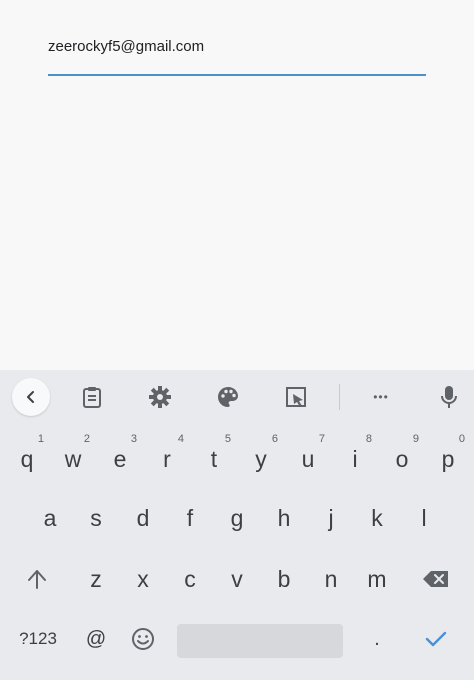 This screenshot has height=680, width=474. I want to click on period-key: ., so click(377, 639).